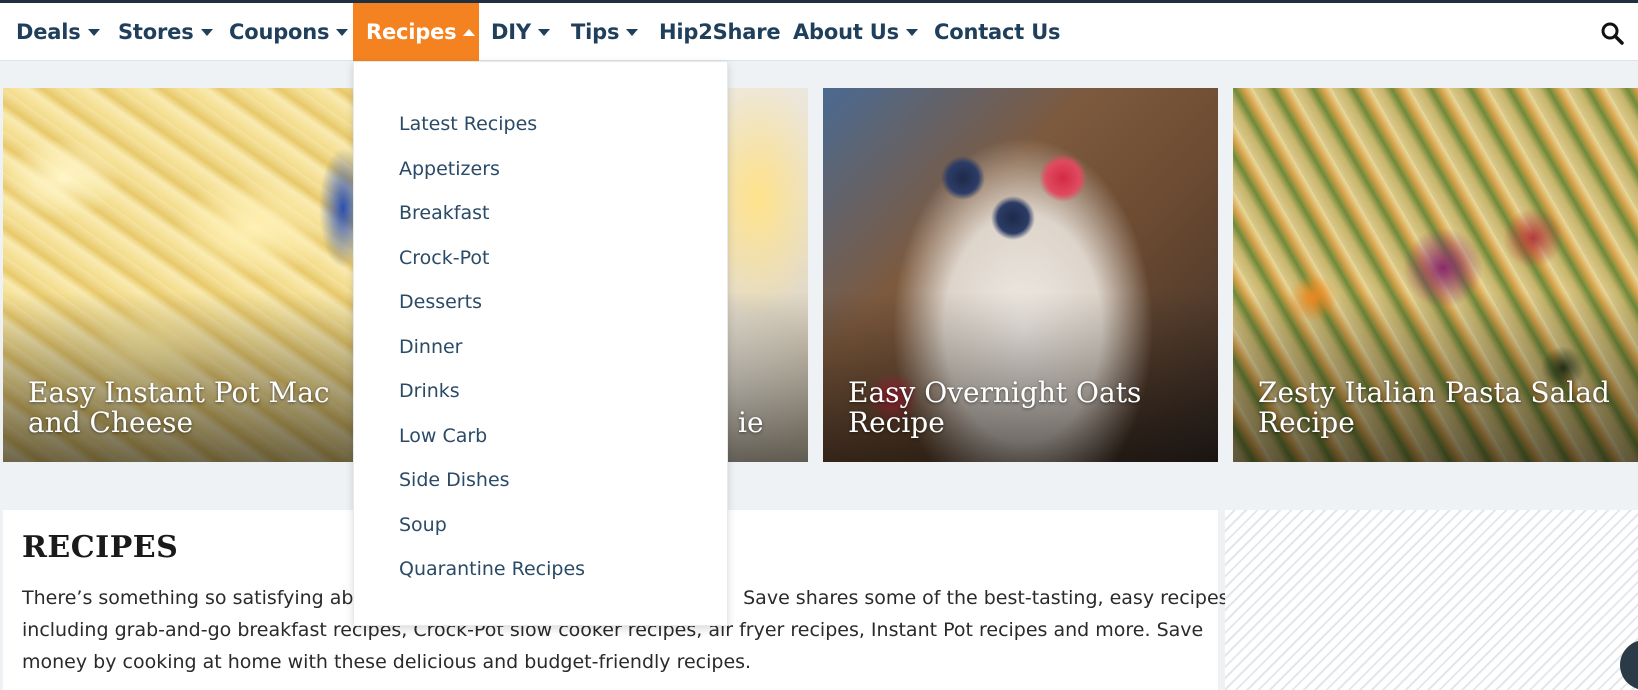  Describe the element at coordinates (492, 258) in the screenshot. I see `dropdown-item-crock-pot: Crock-Pot` at that location.